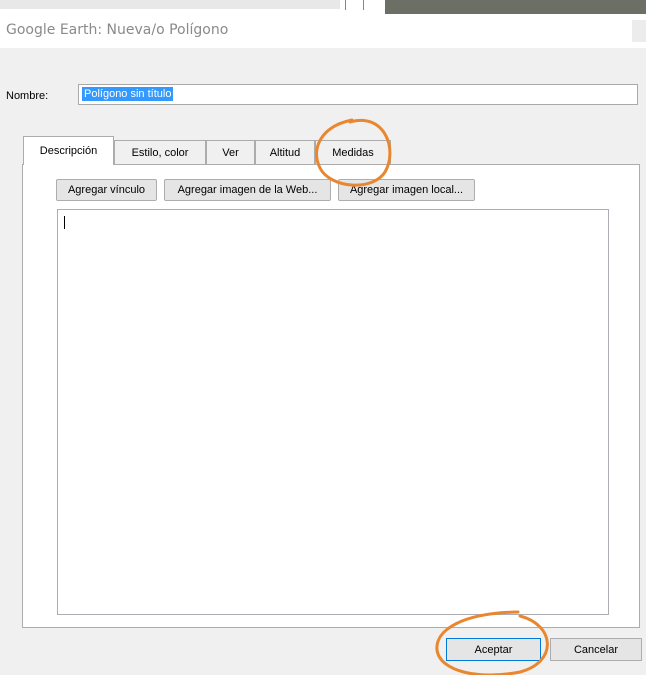 The height and width of the screenshot is (675, 646). I want to click on tab-ver: Ver, so click(230, 152).